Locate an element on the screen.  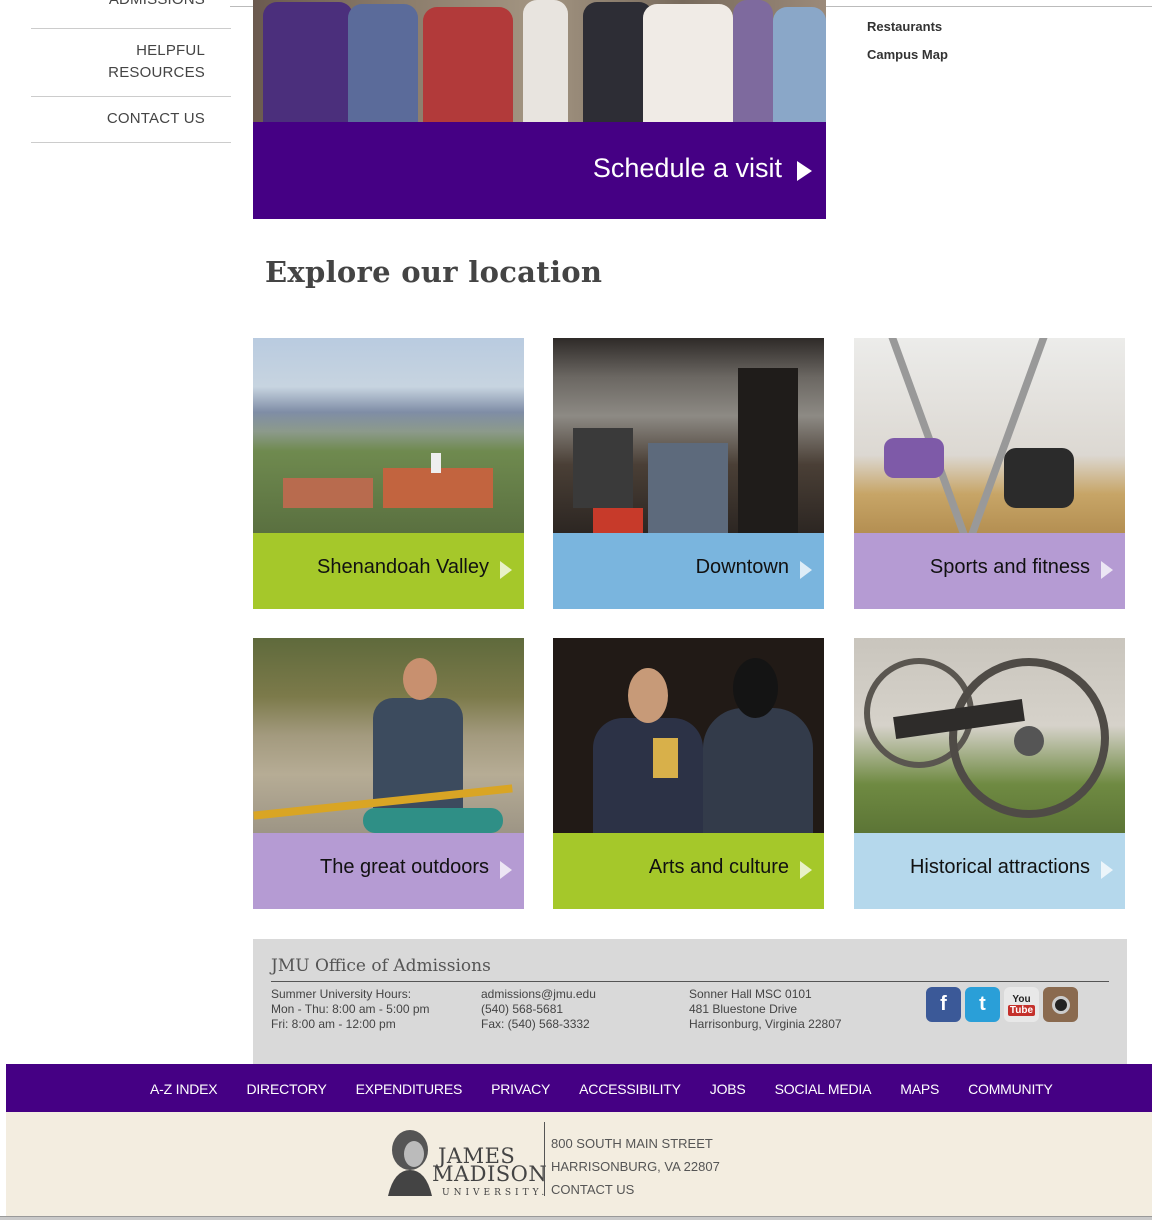
schedule-visit-label: Schedule a visit is located at coordinates (687, 168).